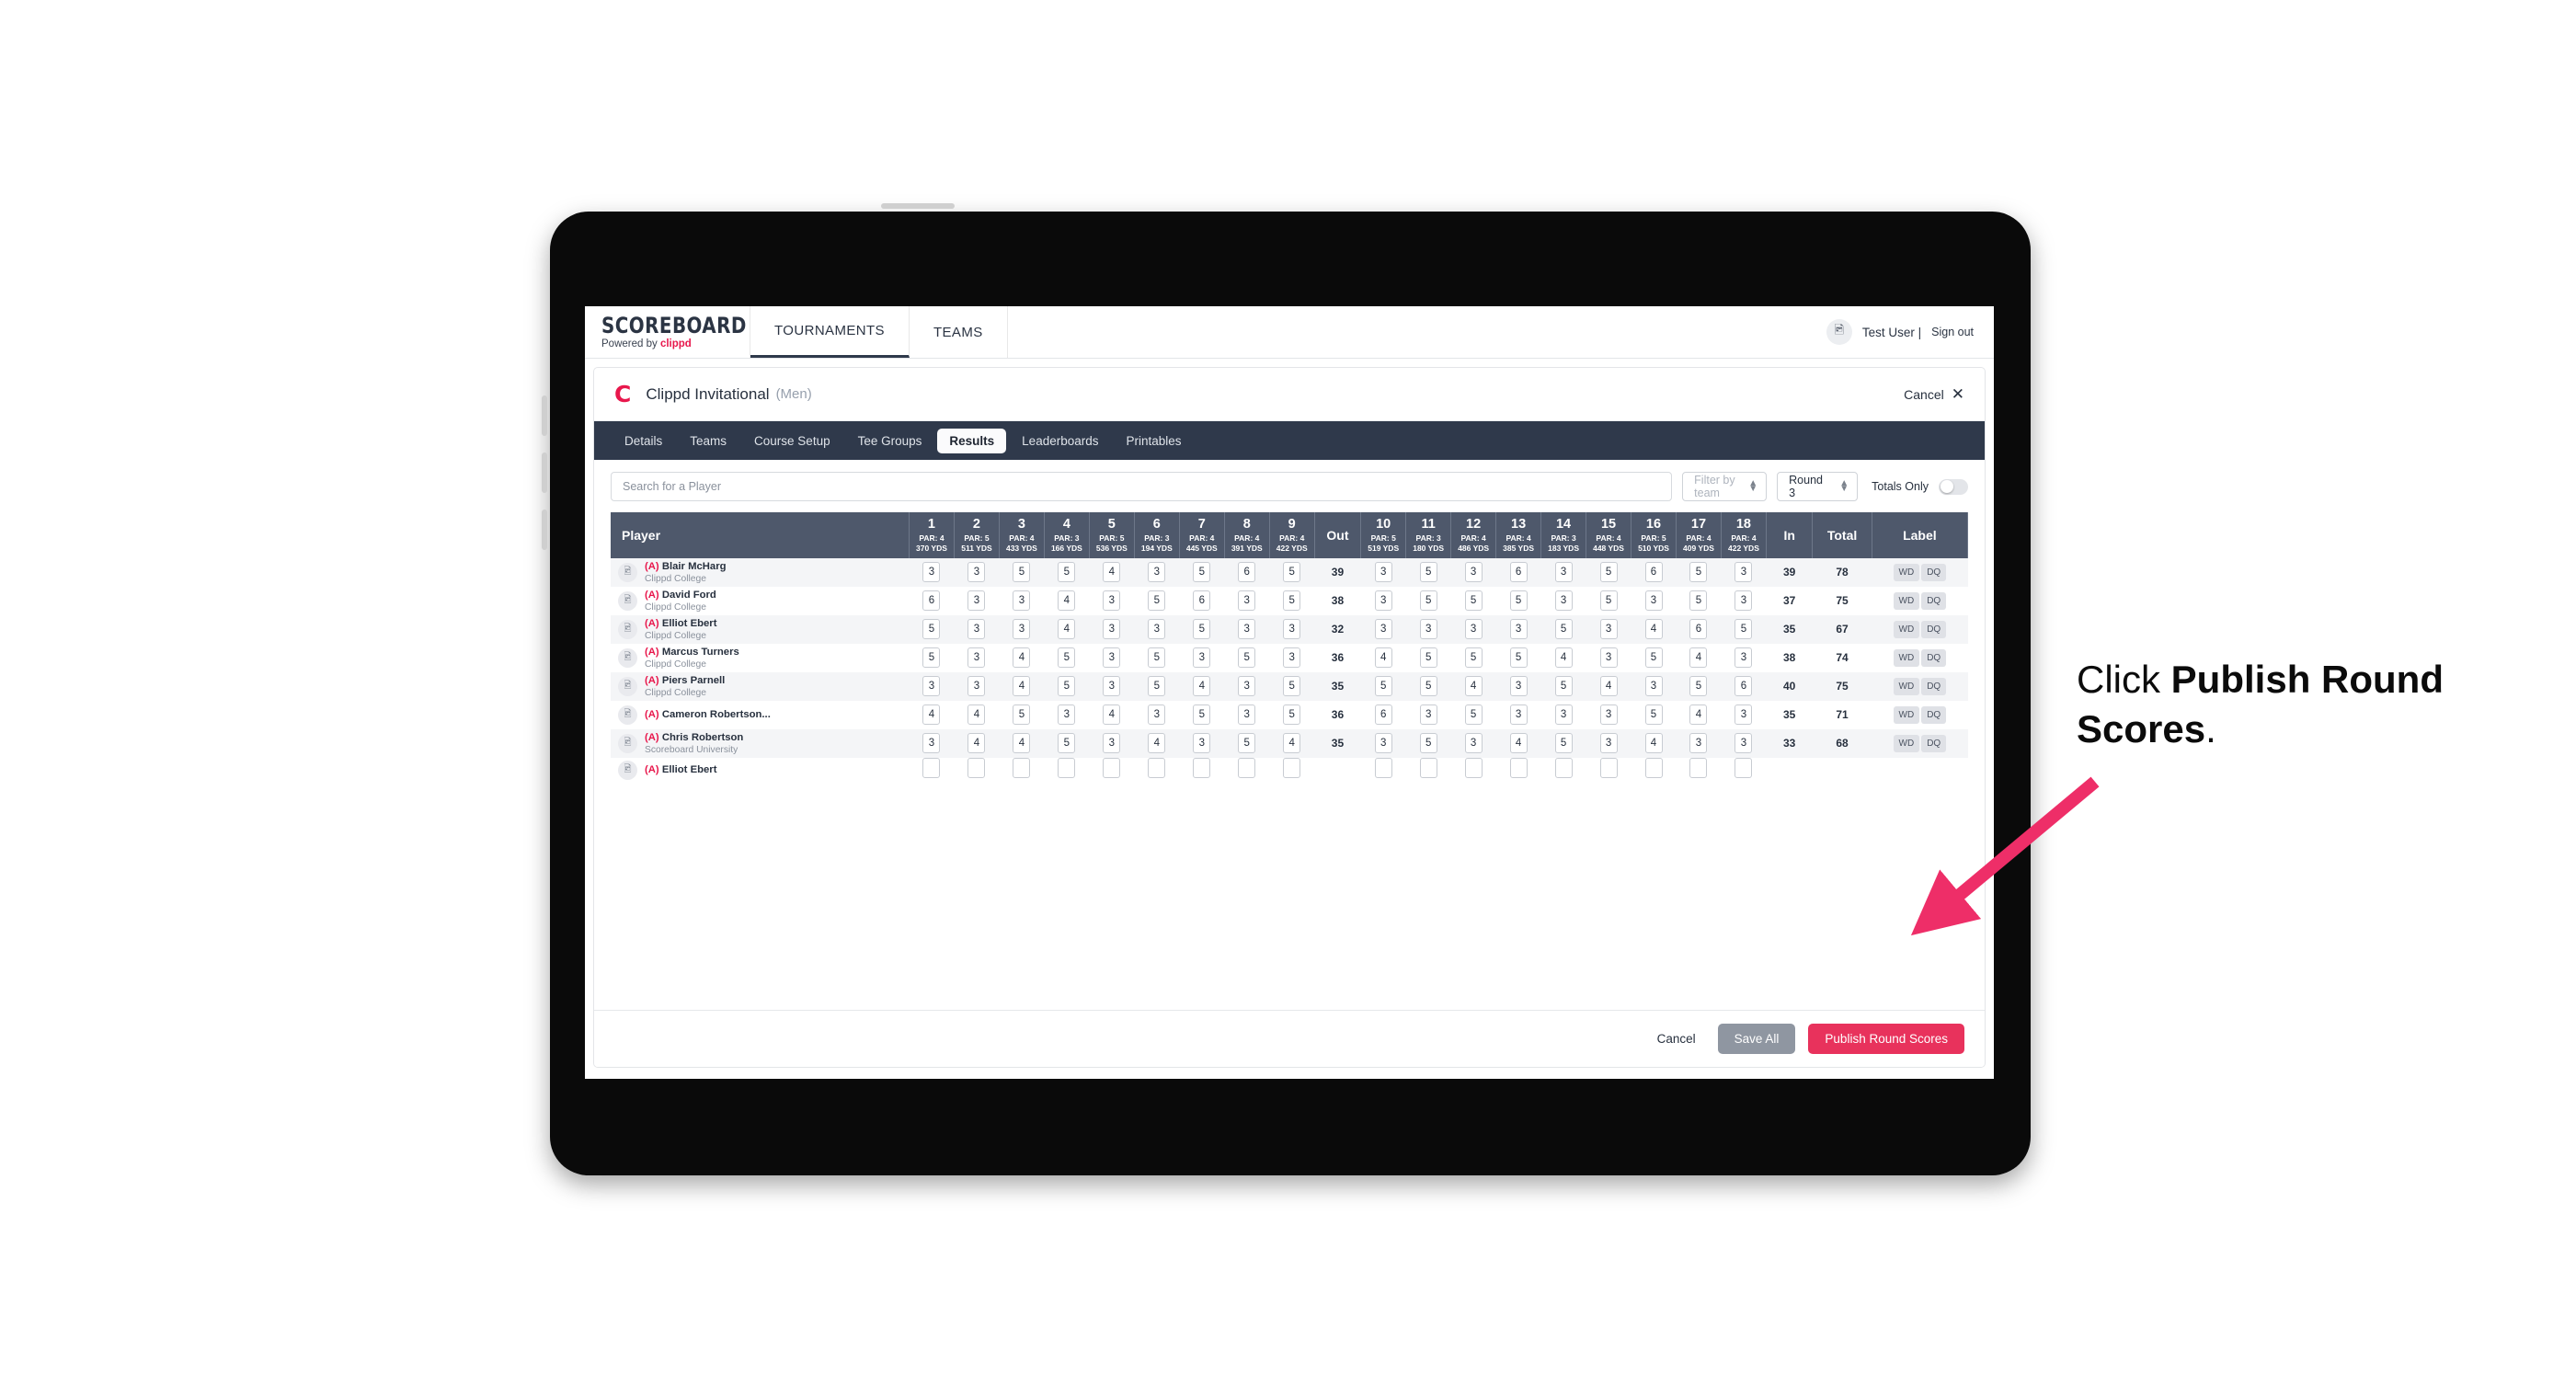 The height and width of the screenshot is (1386, 2576). I want to click on filter-by-team-select: Filter by team ▲ ▼, so click(1725, 486).